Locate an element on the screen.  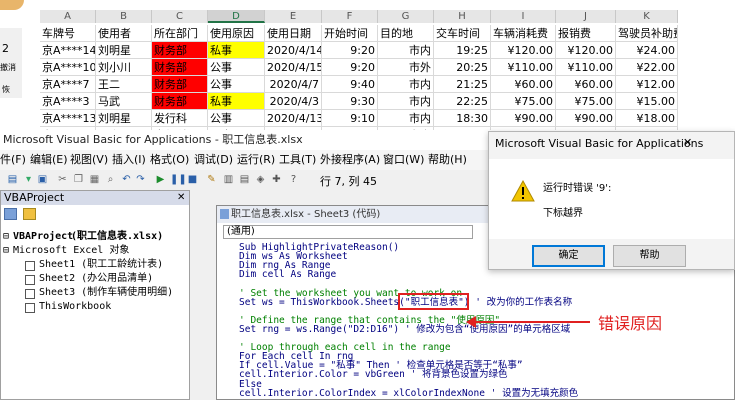
table-cell: 京A****3 is located at coordinates (68, 101).